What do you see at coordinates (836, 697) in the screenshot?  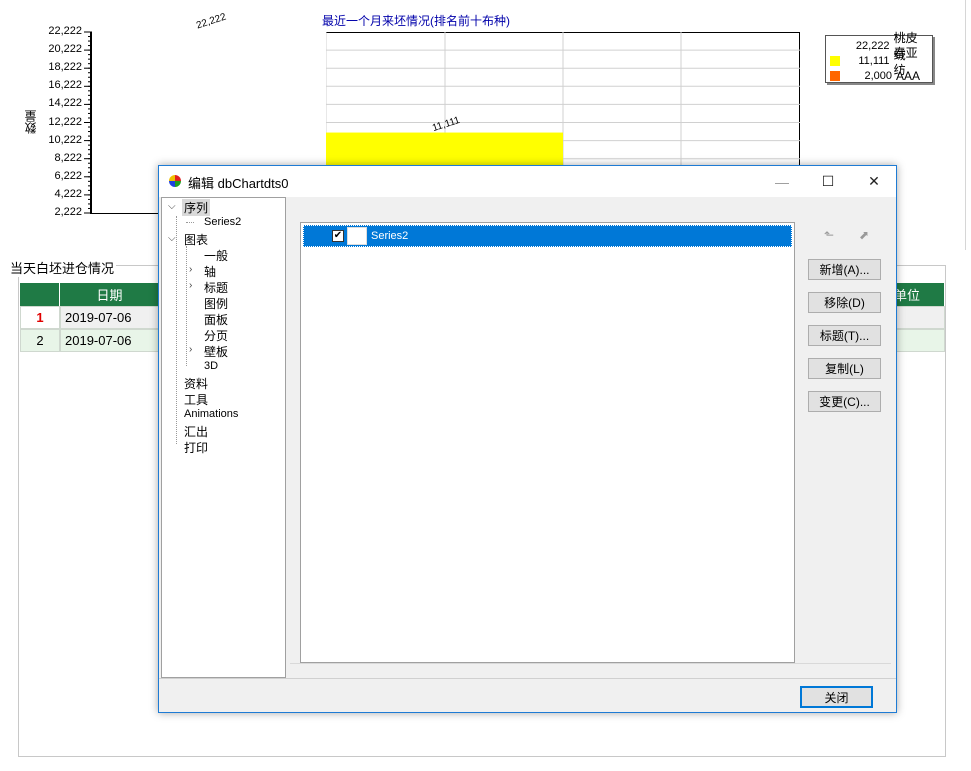 I see `close-button: 关闭` at bounding box center [836, 697].